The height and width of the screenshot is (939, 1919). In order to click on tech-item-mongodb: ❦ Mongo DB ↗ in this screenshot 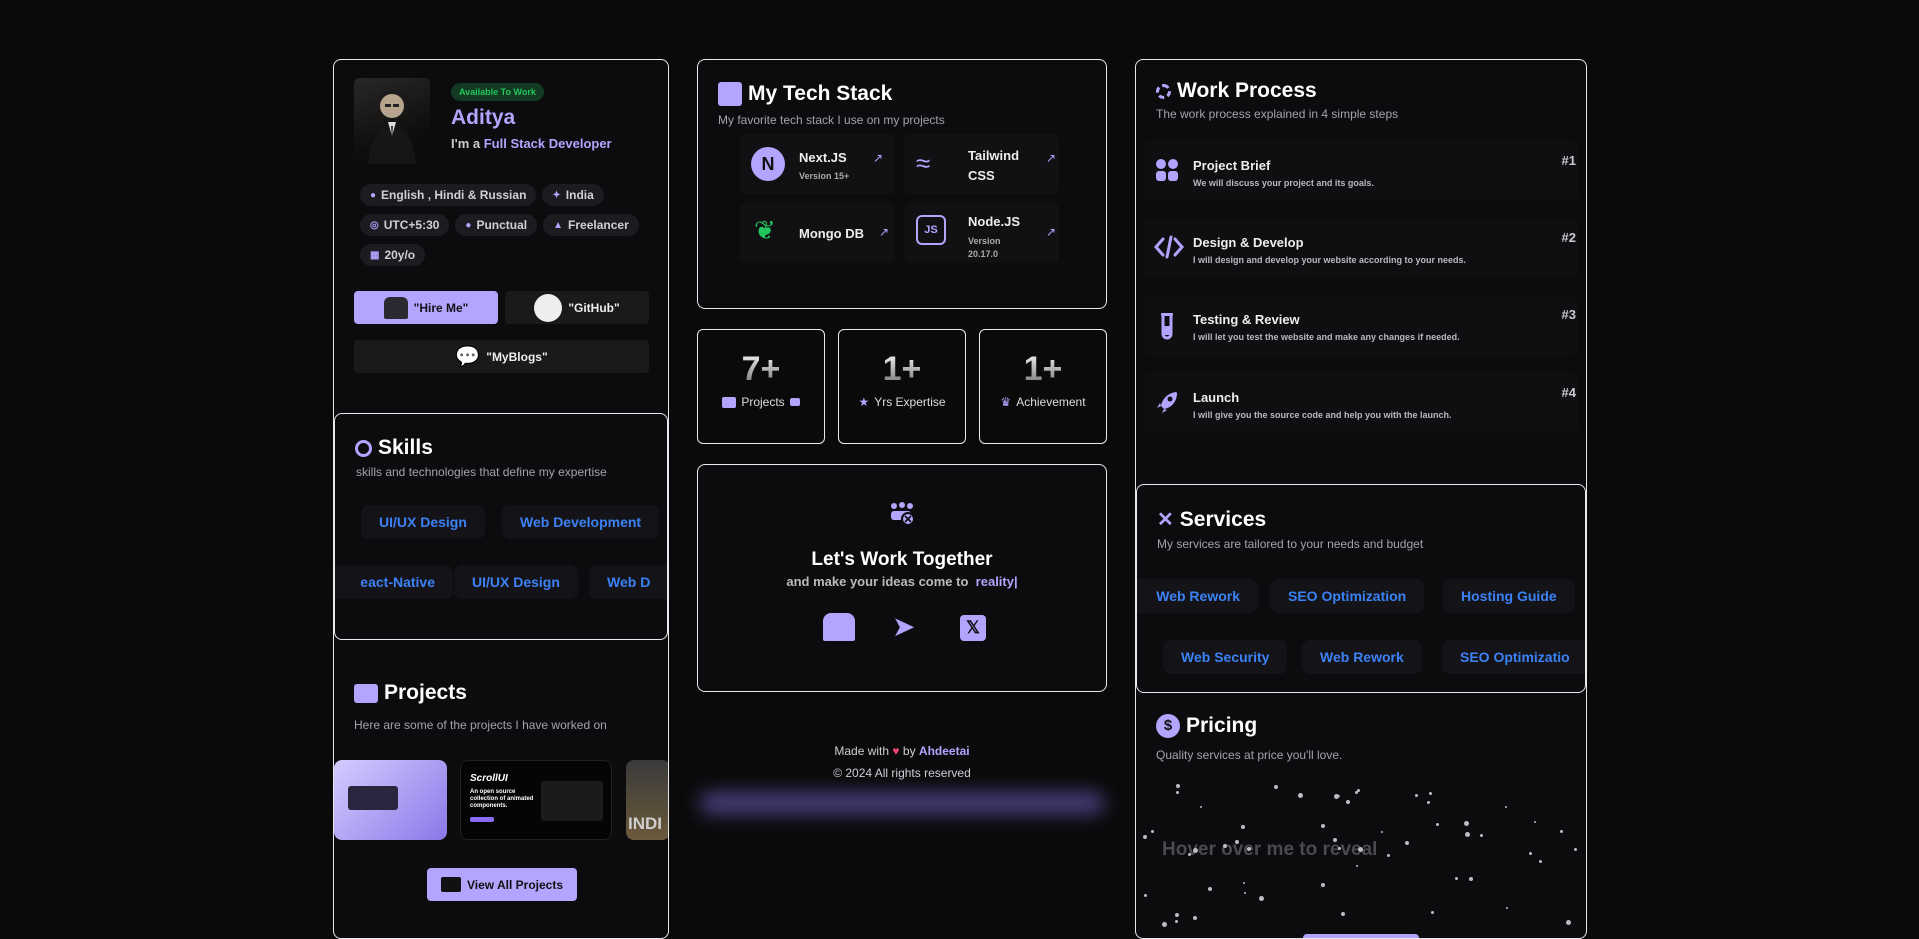, I will do `click(817, 233)`.